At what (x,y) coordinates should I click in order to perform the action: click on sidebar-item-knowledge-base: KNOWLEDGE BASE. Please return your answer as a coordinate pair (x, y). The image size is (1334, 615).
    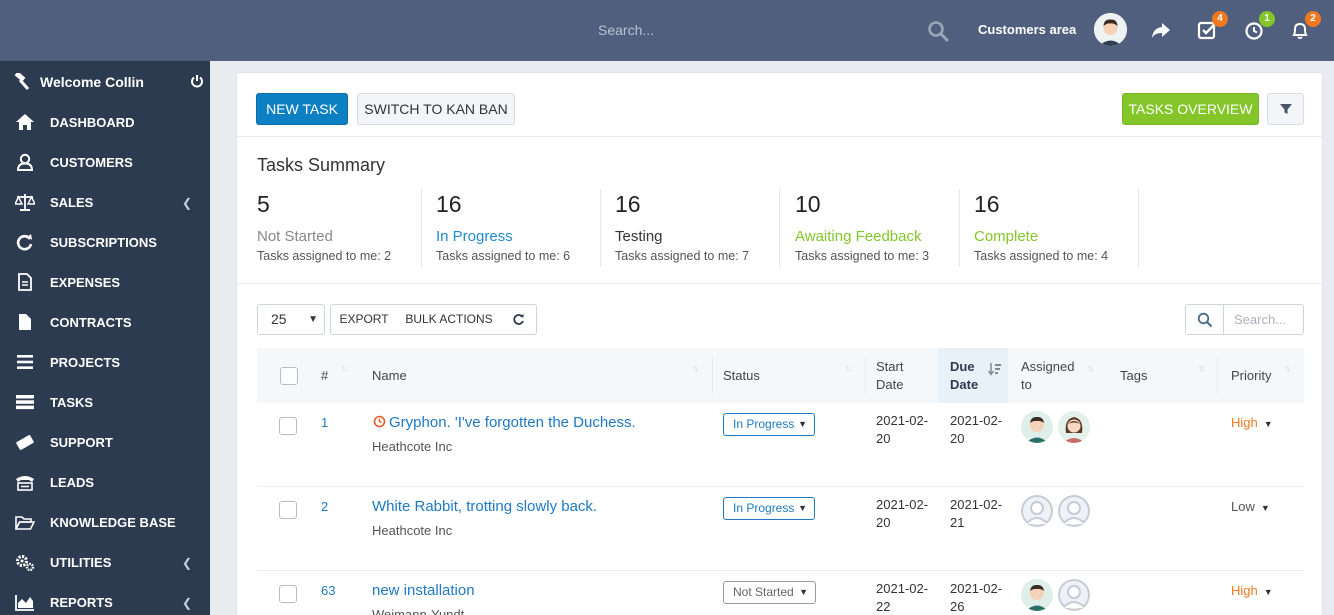
    Looking at the image, I should click on (105, 522).